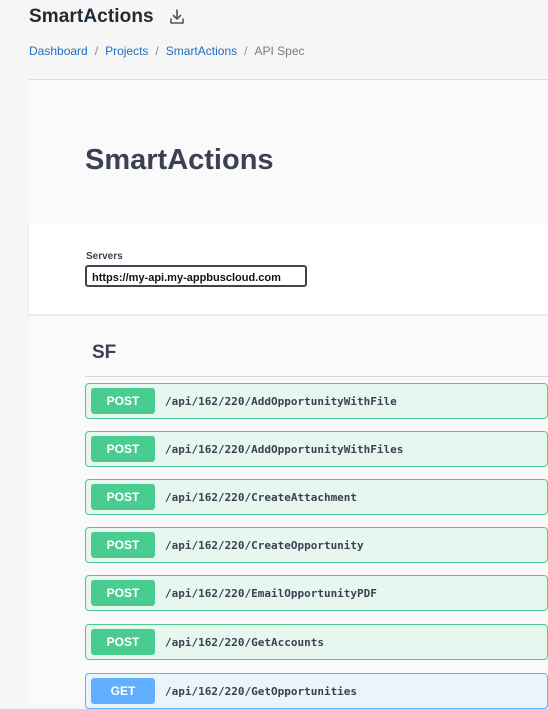 Image resolution: width=548 pixels, height=709 pixels. I want to click on operation-row: POST /api/162/220/GetAccounts, so click(316, 642).